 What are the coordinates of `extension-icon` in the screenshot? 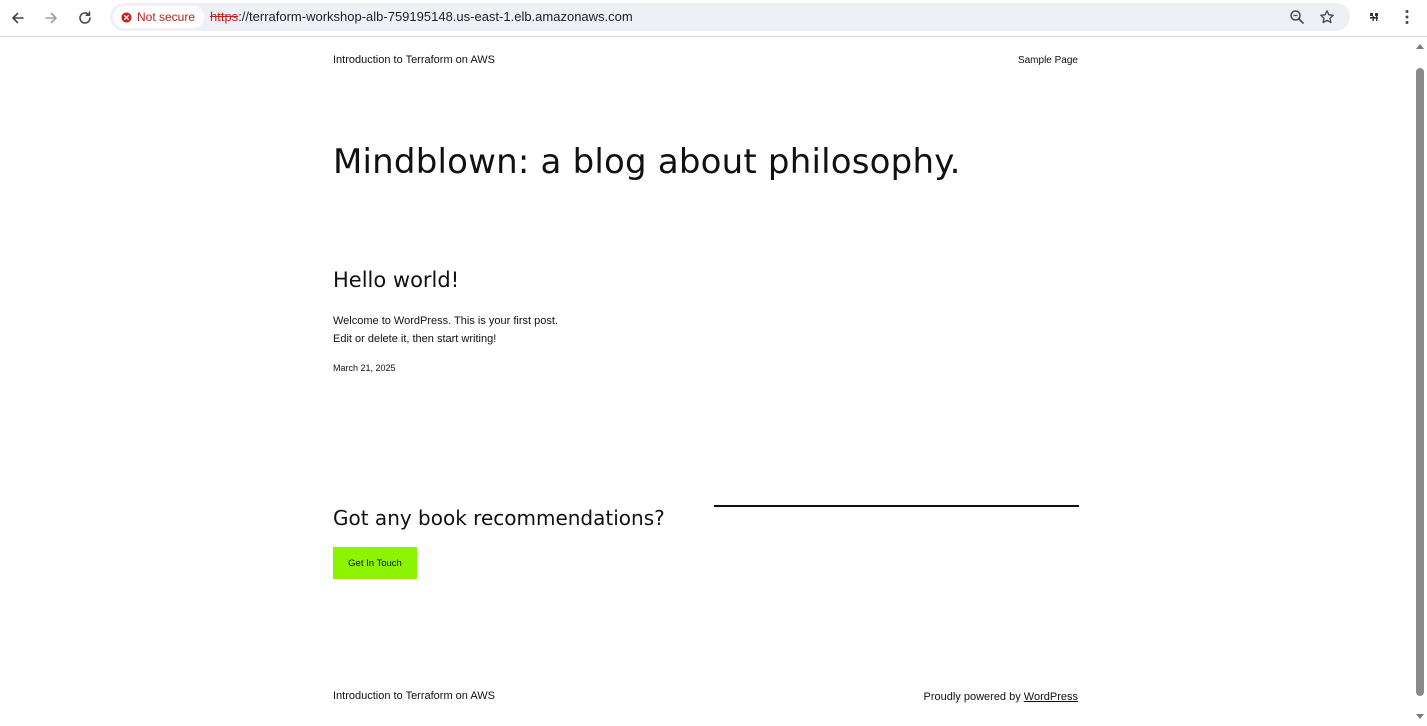 It's located at (1374, 17).